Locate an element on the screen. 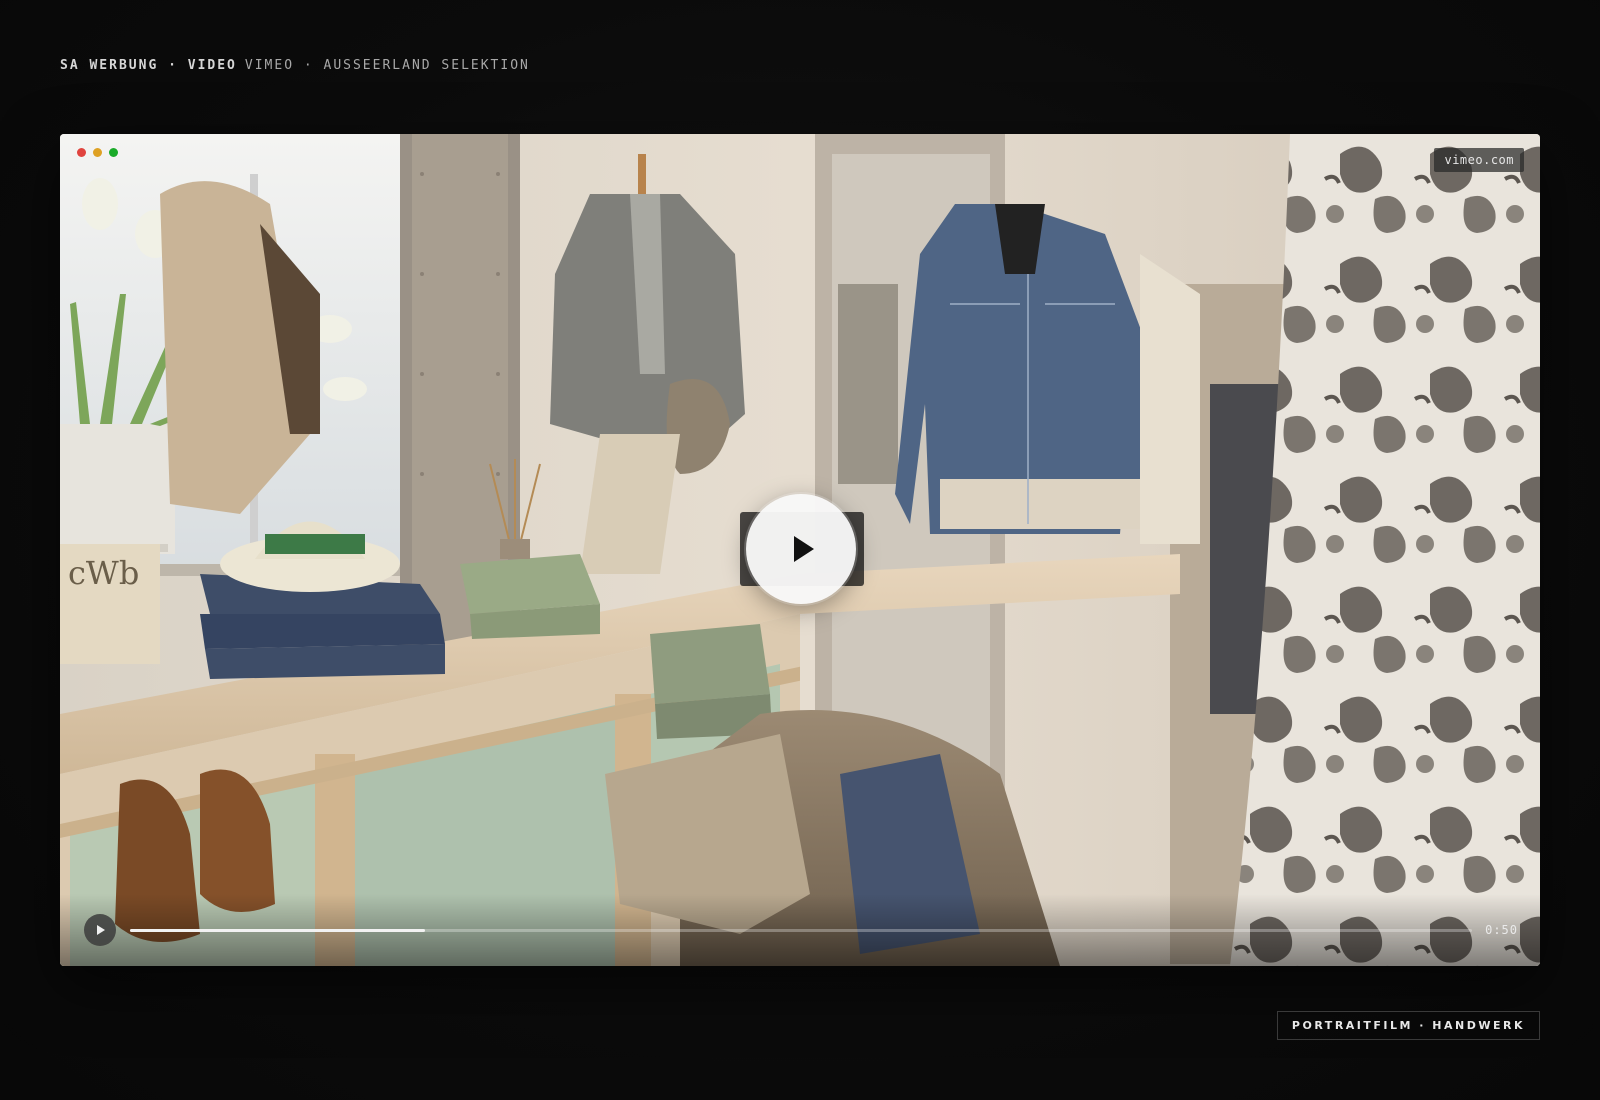  player-controls: 0:50 is located at coordinates (800, 930).